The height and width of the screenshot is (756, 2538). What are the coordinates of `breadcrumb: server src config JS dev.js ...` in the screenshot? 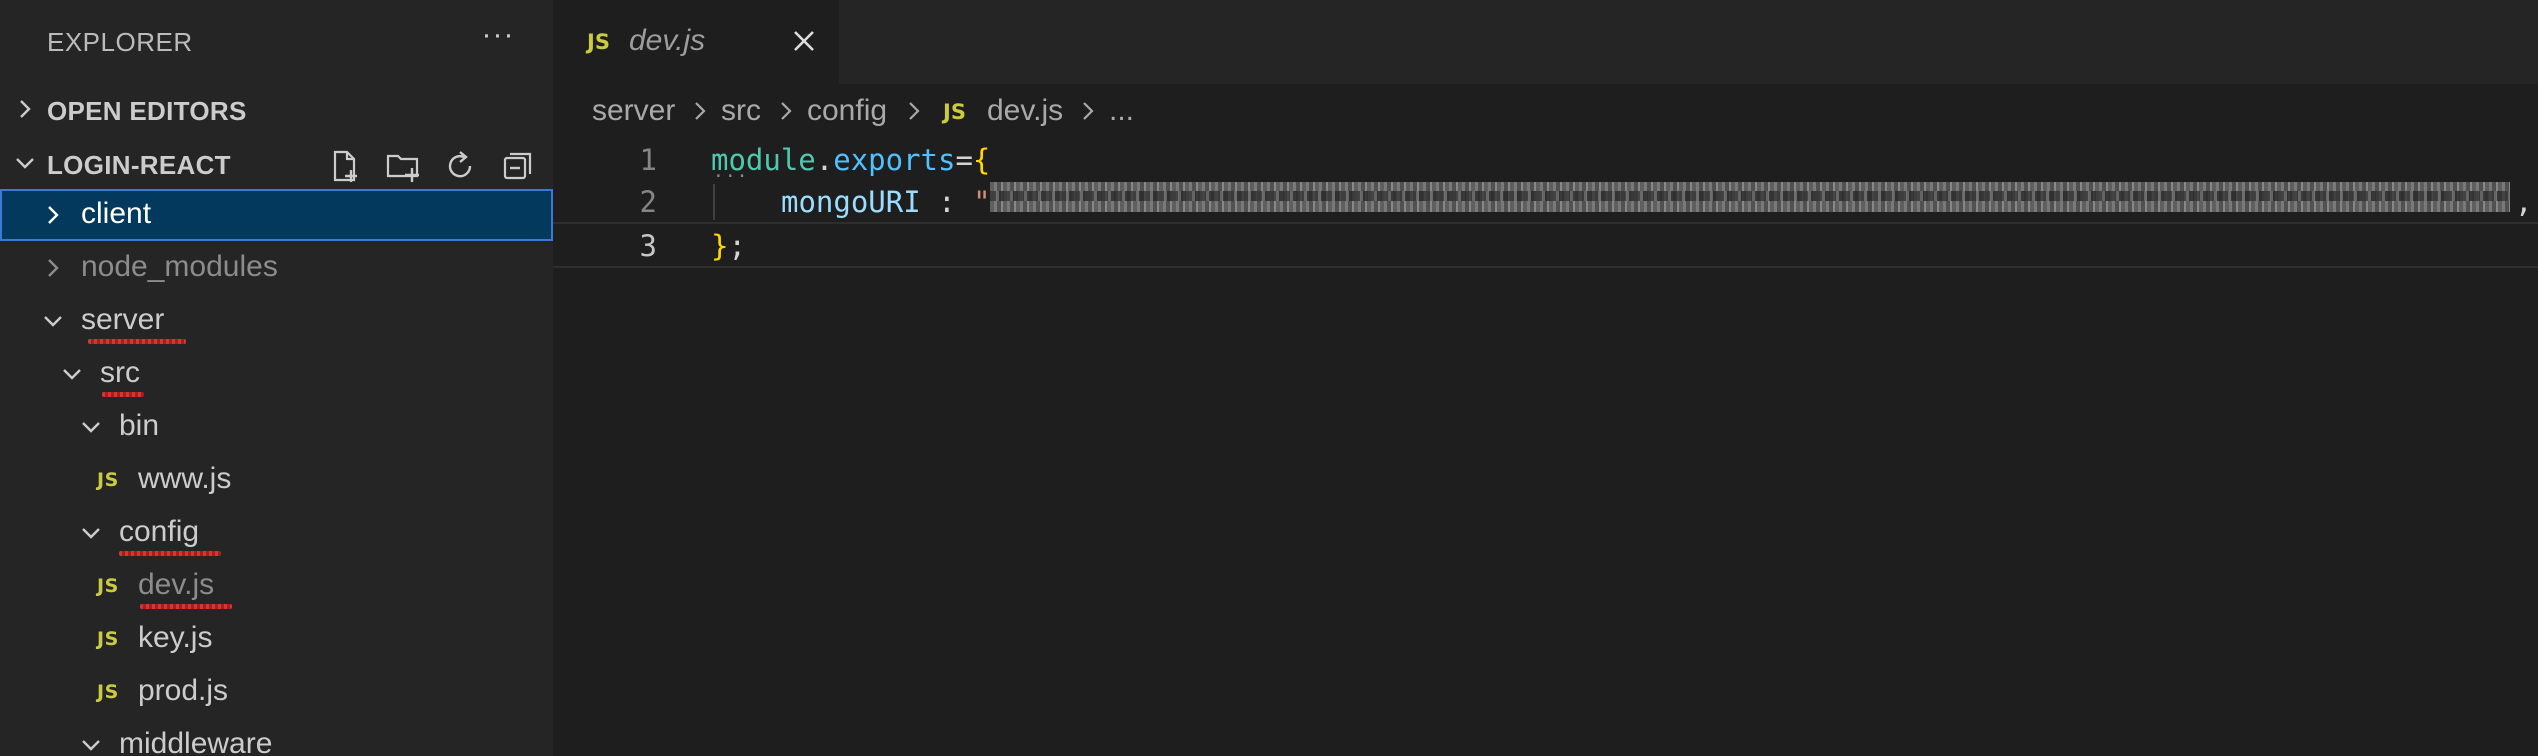 It's located at (1545, 111).